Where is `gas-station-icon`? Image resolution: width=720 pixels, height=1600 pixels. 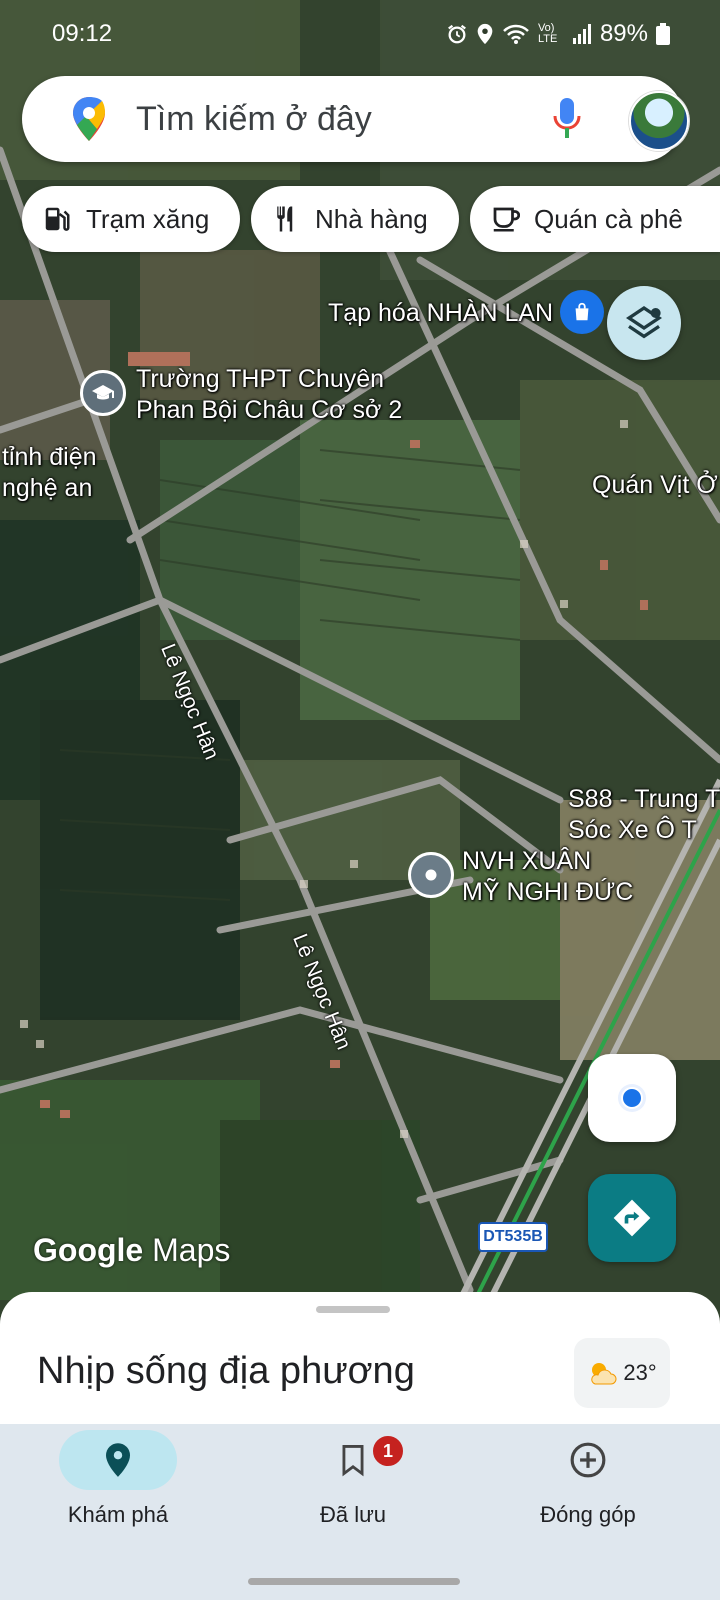
gas-station-icon is located at coordinates (57, 219).